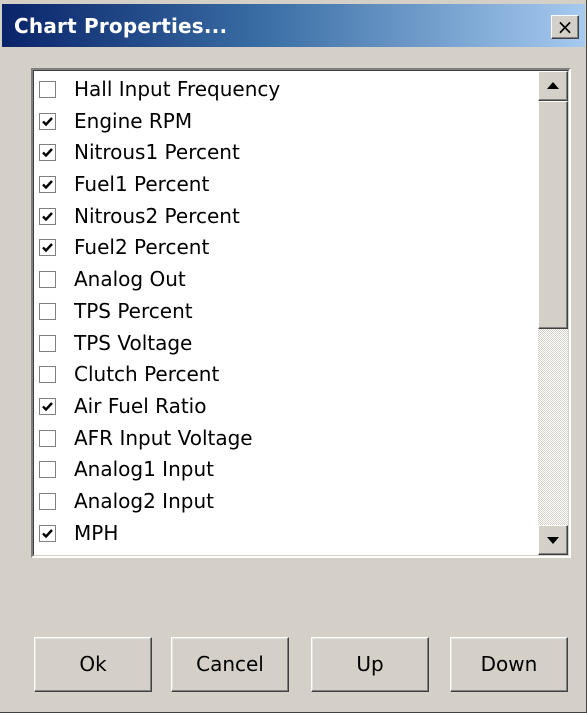  I want to click on close-icon: ×, so click(565, 27).